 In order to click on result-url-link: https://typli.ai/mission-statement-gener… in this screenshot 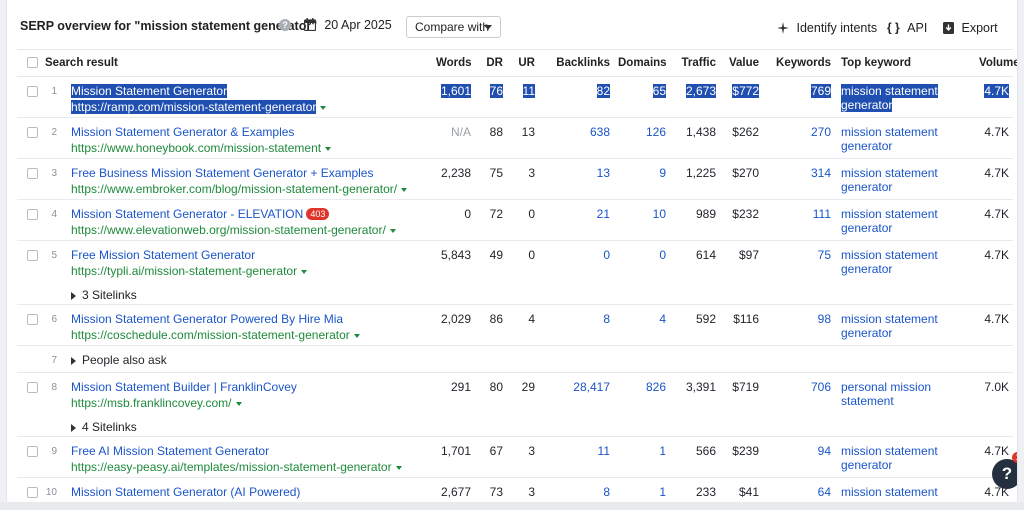, I will do `click(184, 271)`.